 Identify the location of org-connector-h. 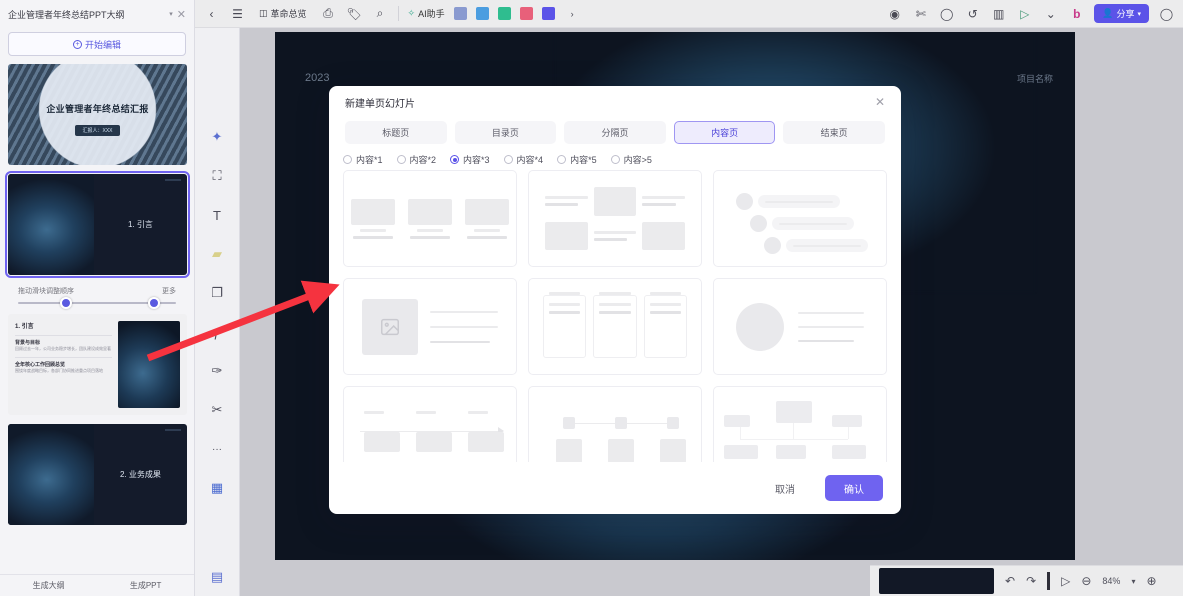
(794, 439).